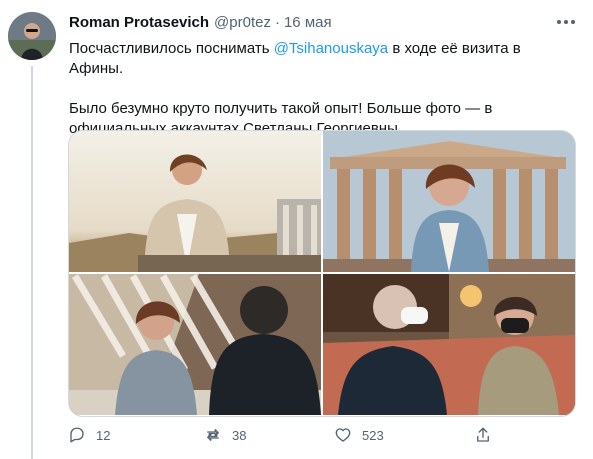 This screenshot has height=459, width=593. Describe the element at coordinates (239, 435) in the screenshot. I see `retweet-count: 38` at that location.